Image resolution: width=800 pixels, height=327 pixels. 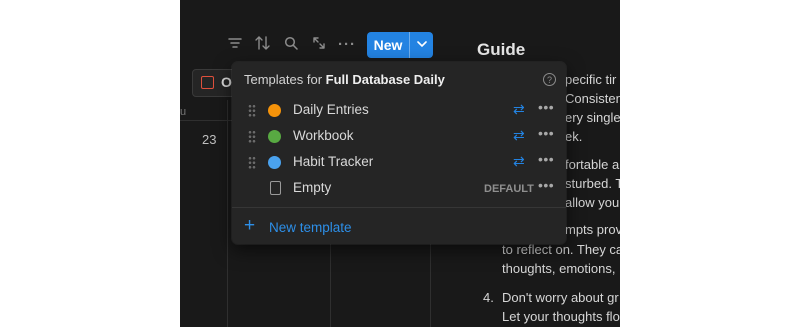 I want to click on guide-text-line: Let your thoughts flo, so click(x=561, y=316).